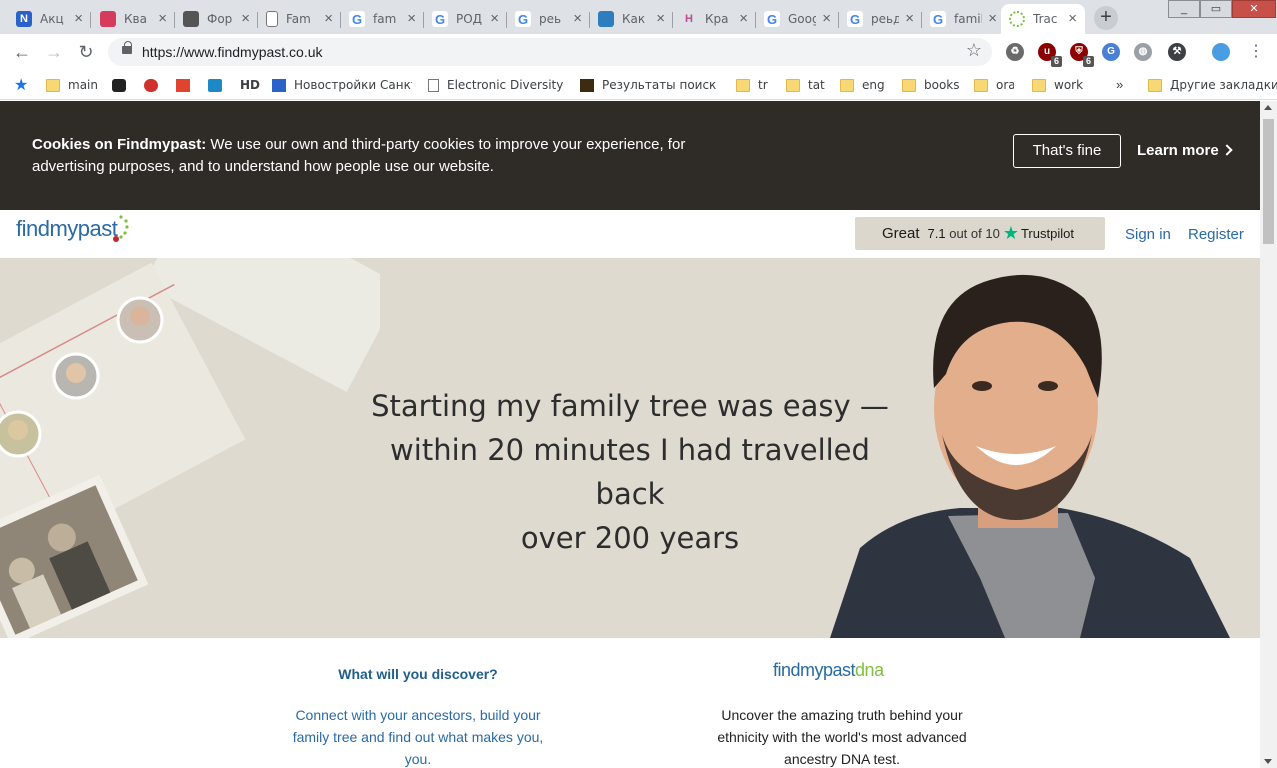 The width and height of the screenshot is (1277, 768). I want to click on bookmark-item: HD, so click(250, 85).